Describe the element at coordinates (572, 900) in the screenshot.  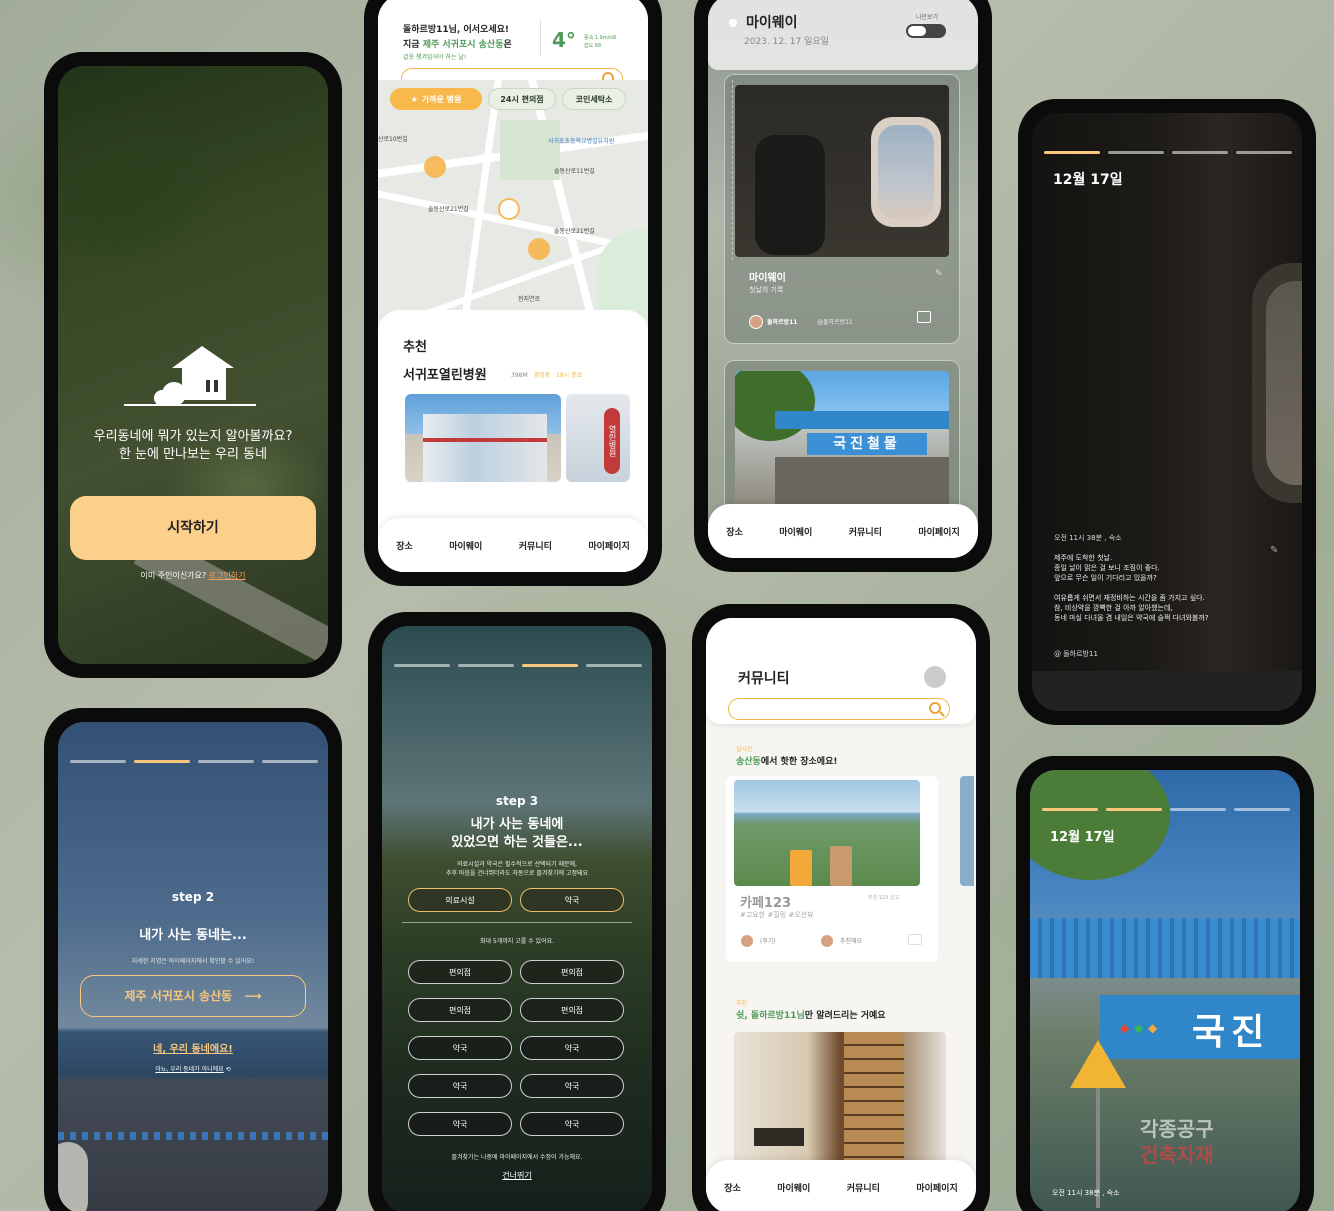
I see `option-pharmacy: 약국` at that location.